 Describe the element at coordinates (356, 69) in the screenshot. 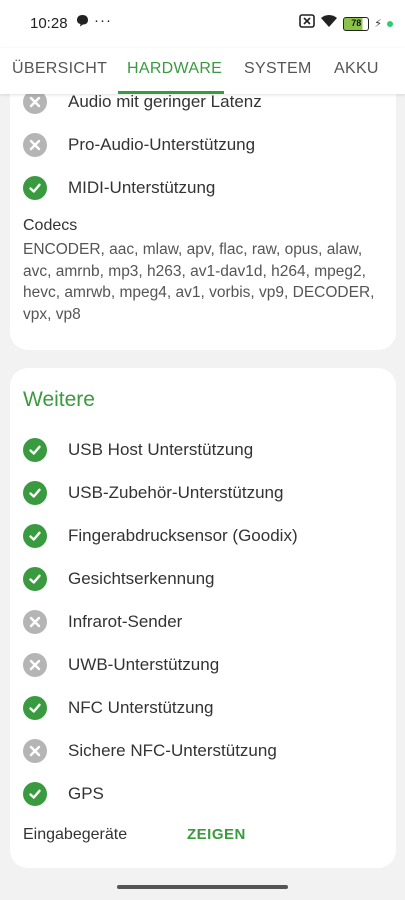

I see `tab-battery: AKKU` at that location.